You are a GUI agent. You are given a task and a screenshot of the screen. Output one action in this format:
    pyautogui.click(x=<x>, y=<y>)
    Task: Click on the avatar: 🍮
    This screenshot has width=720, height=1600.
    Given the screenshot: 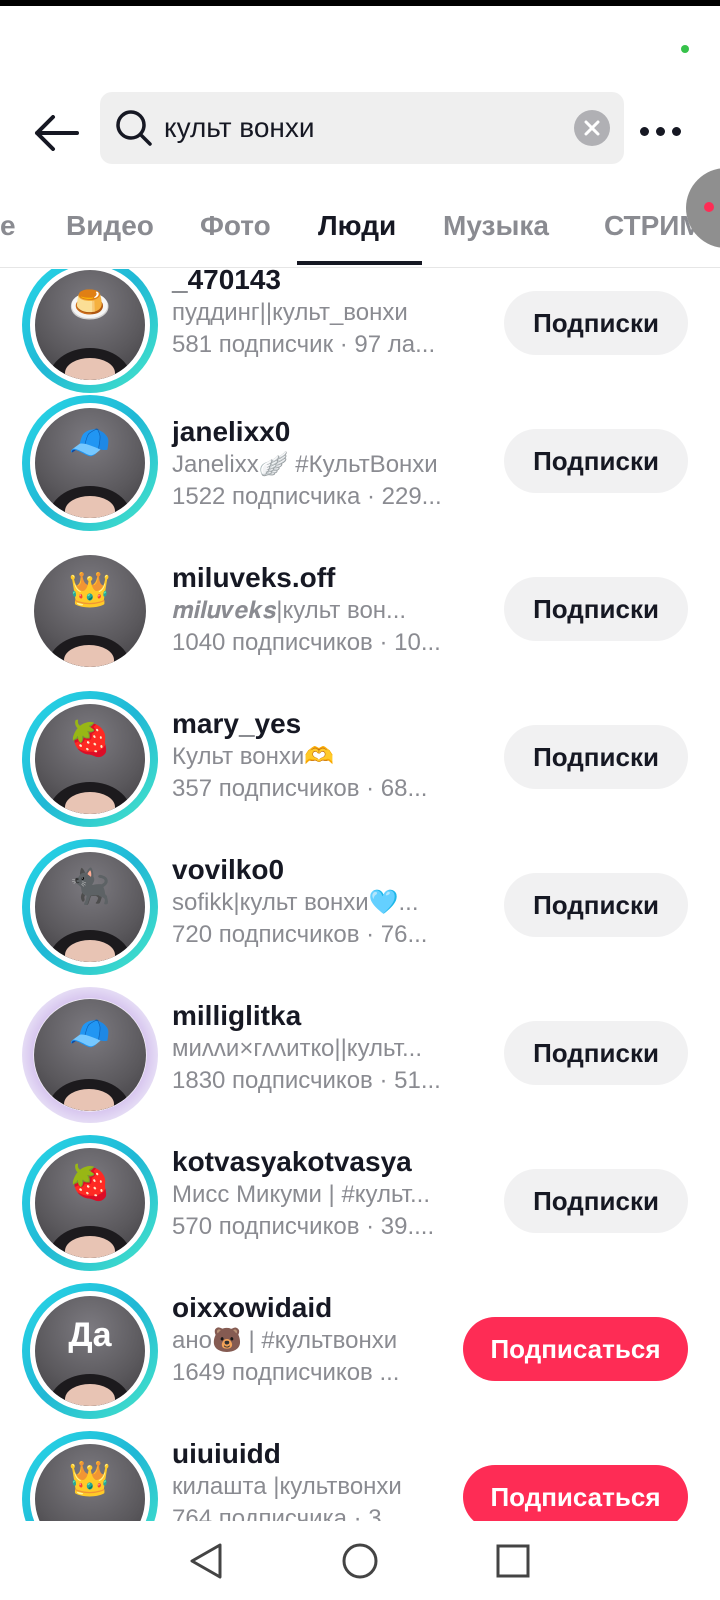 What is the action you would take?
    pyautogui.click(x=90, y=331)
    